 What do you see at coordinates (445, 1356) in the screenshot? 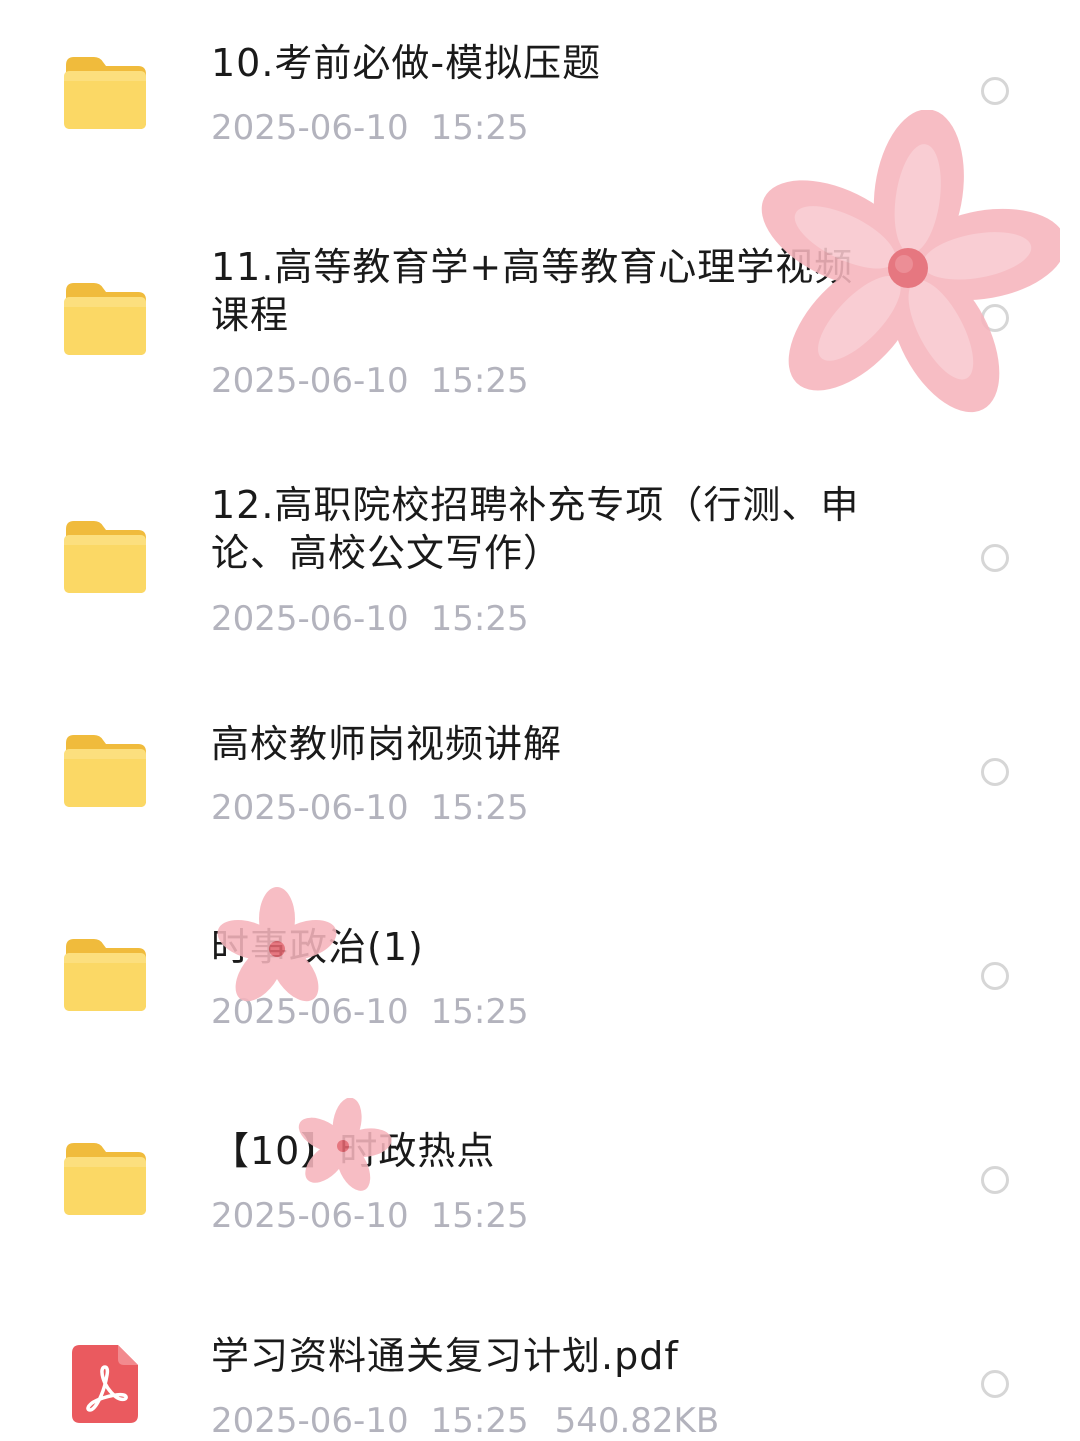
I see `file-name: 学习资料通关复习计划.pdf` at bounding box center [445, 1356].